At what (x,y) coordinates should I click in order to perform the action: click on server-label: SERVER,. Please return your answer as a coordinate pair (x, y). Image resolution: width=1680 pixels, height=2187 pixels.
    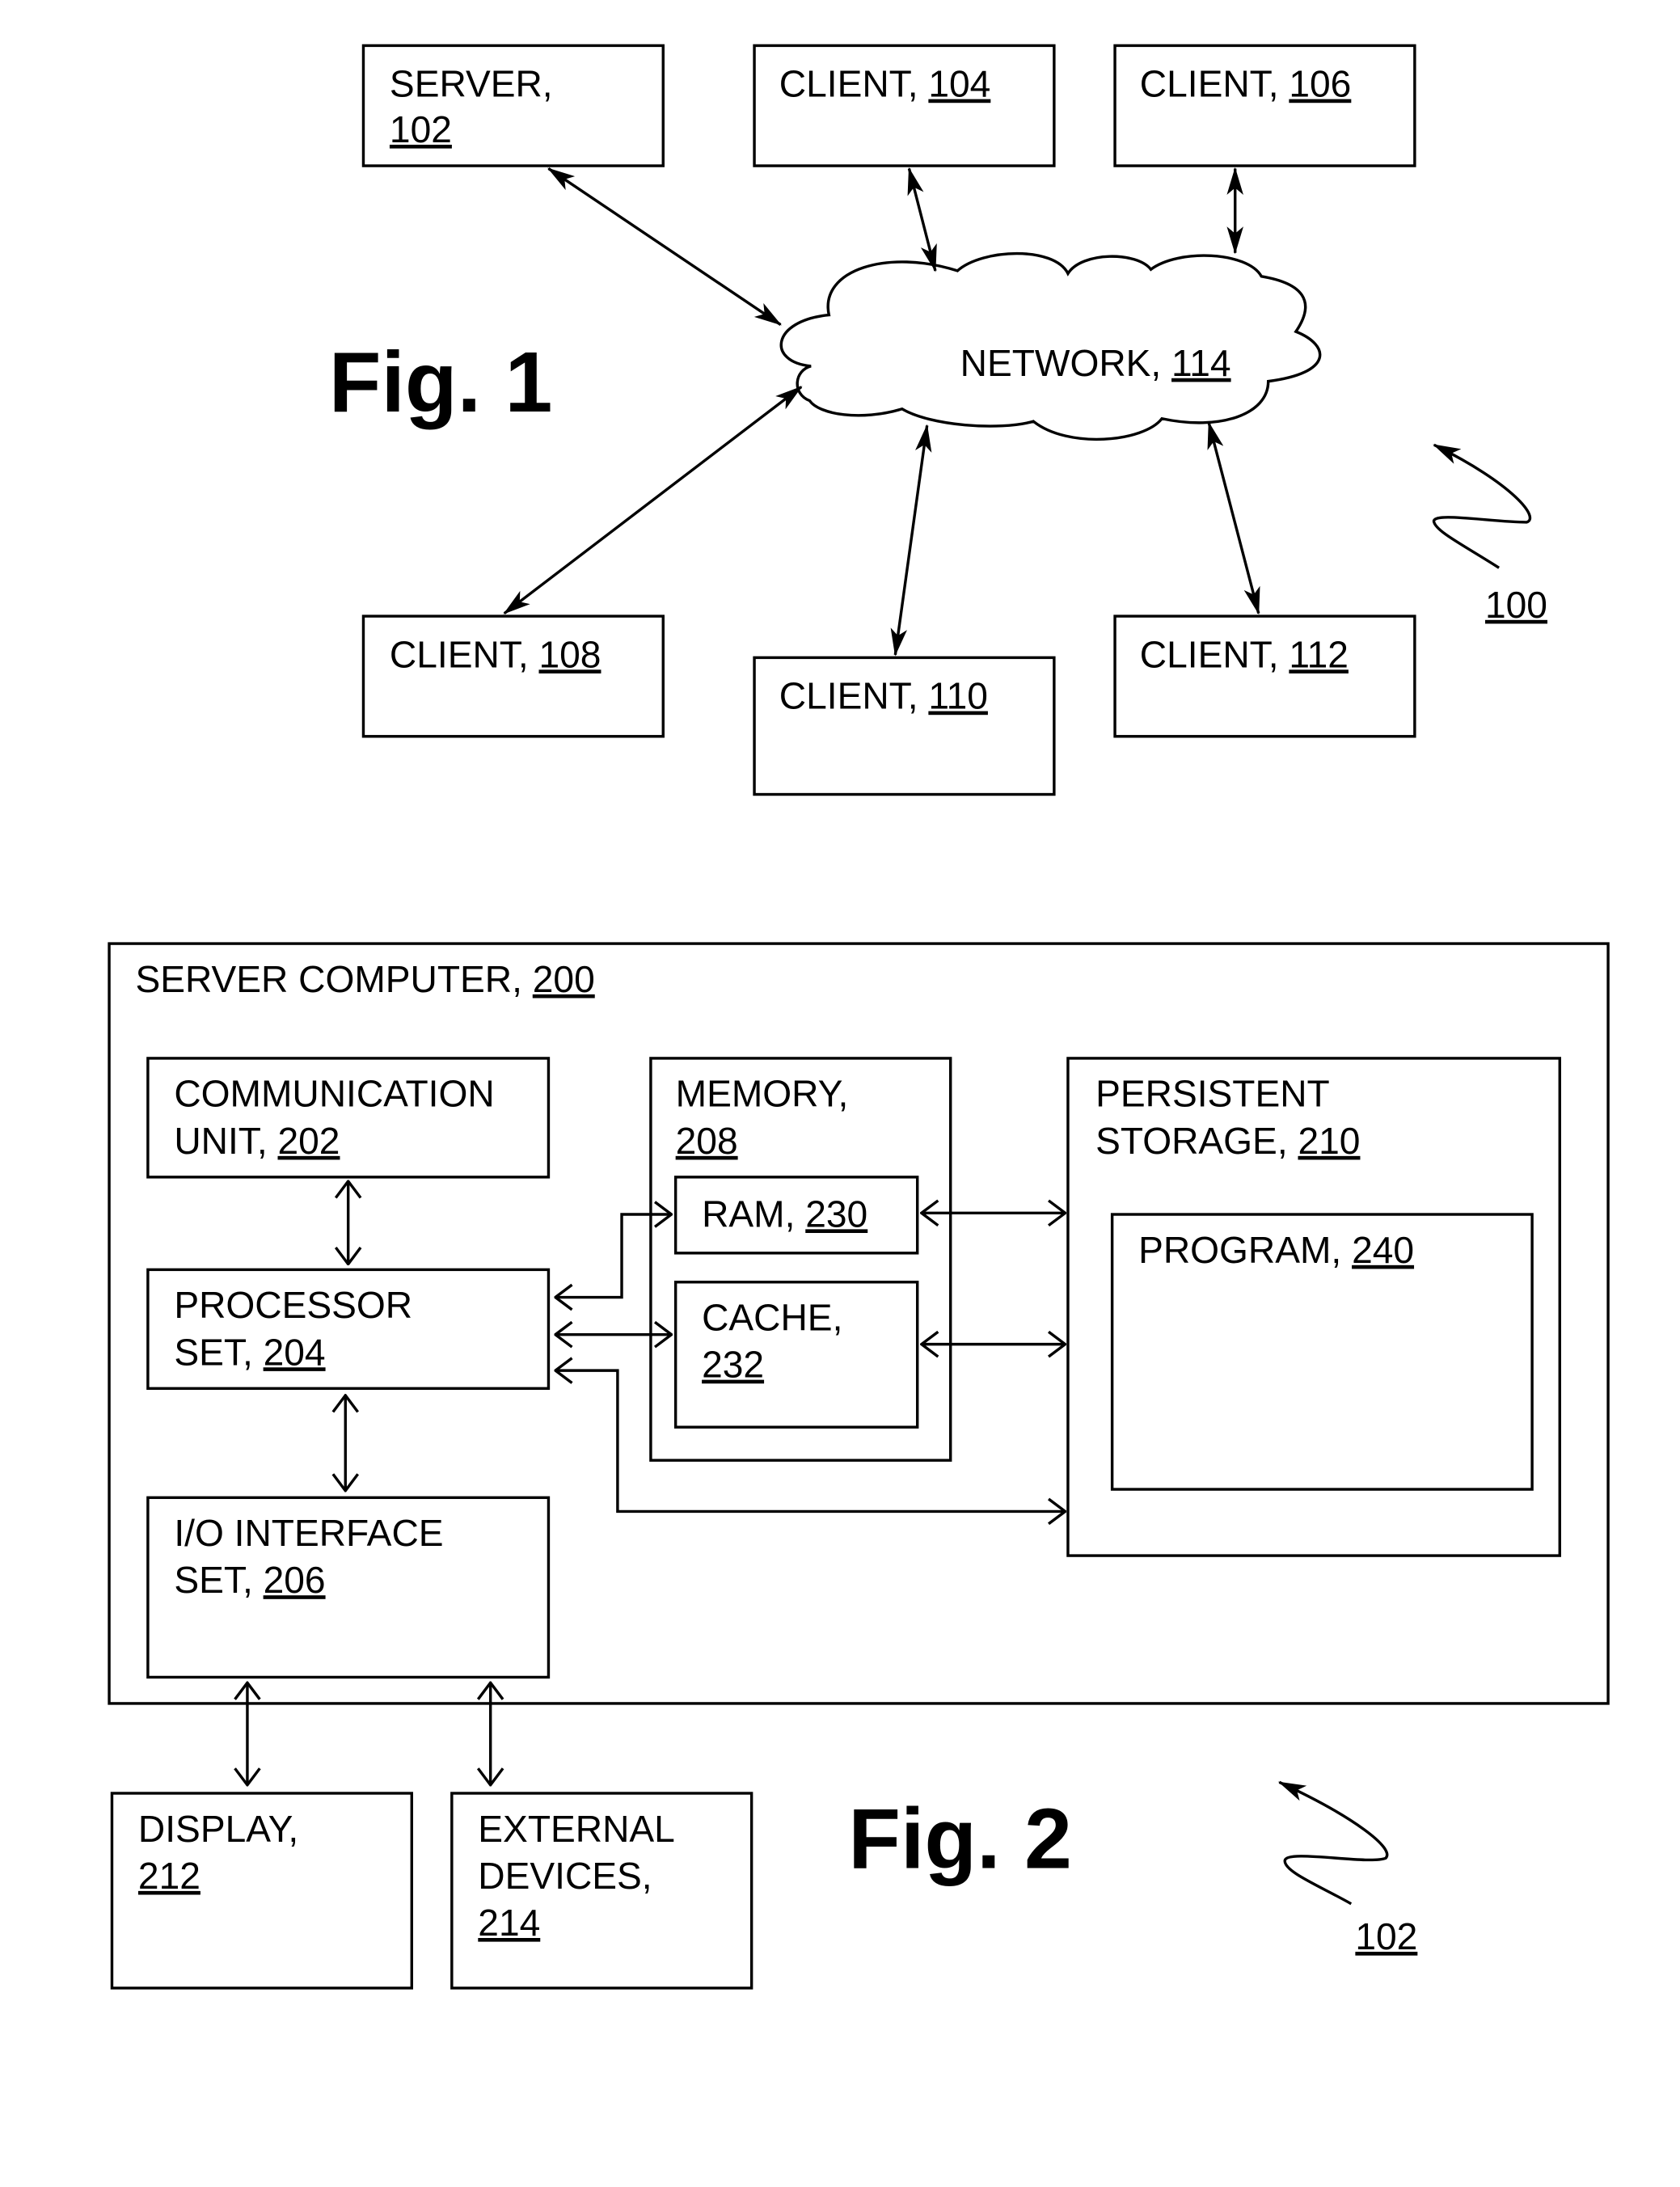
    Looking at the image, I should click on (472, 84).